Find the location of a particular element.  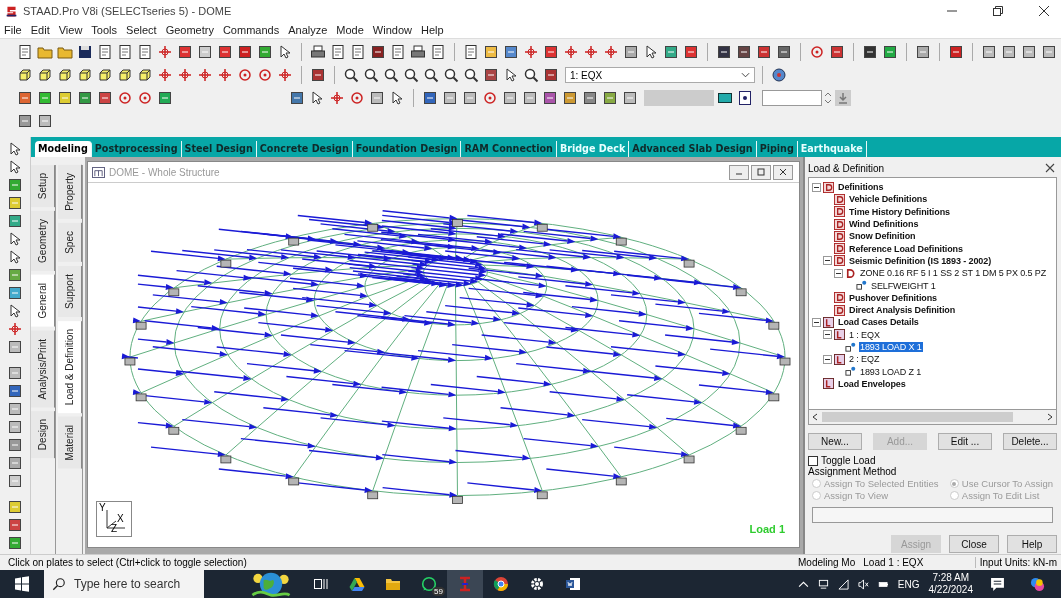

menu-item: Window is located at coordinates (392, 30).